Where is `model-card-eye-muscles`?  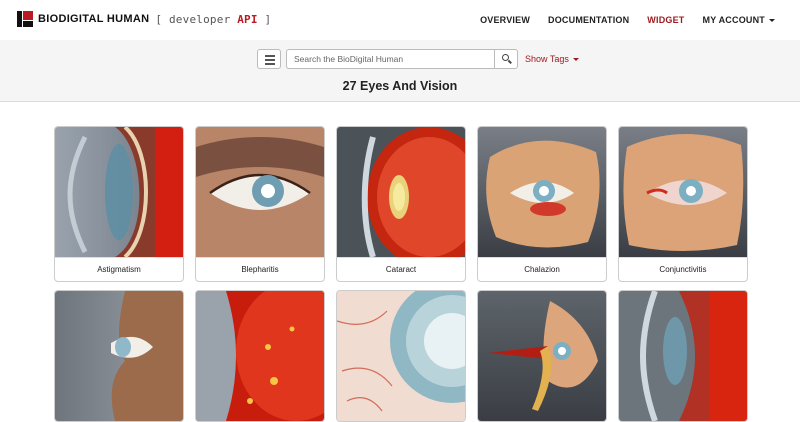 model-card-eye-muscles is located at coordinates (542, 356).